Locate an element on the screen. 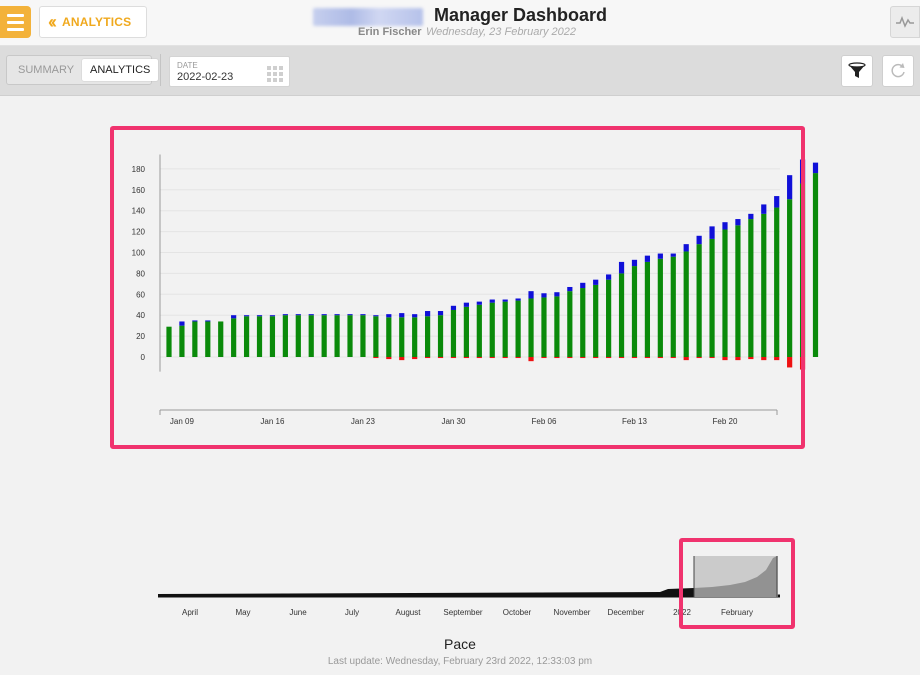  refresh-button is located at coordinates (898, 71).